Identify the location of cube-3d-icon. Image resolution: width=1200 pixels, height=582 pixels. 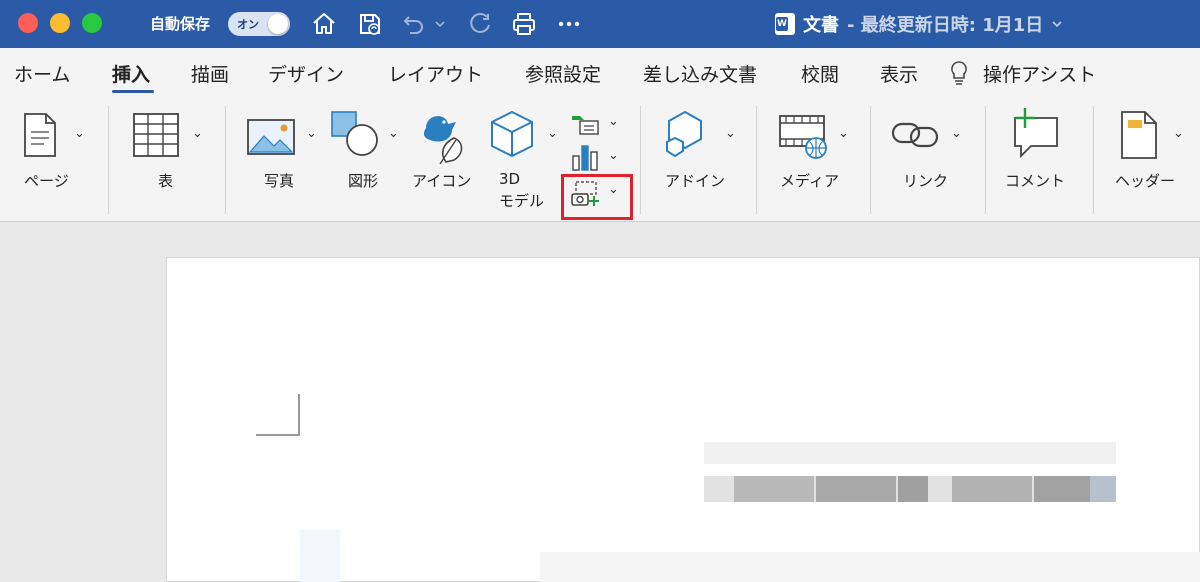
(512, 134).